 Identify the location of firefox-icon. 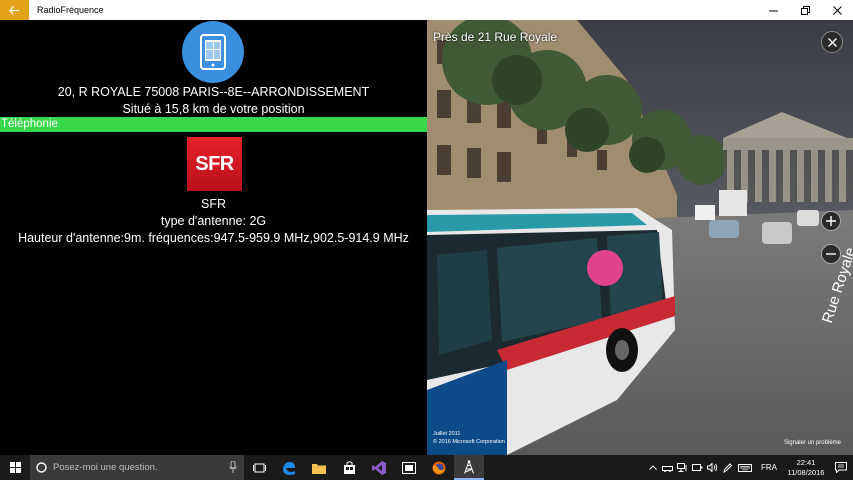
(439, 467).